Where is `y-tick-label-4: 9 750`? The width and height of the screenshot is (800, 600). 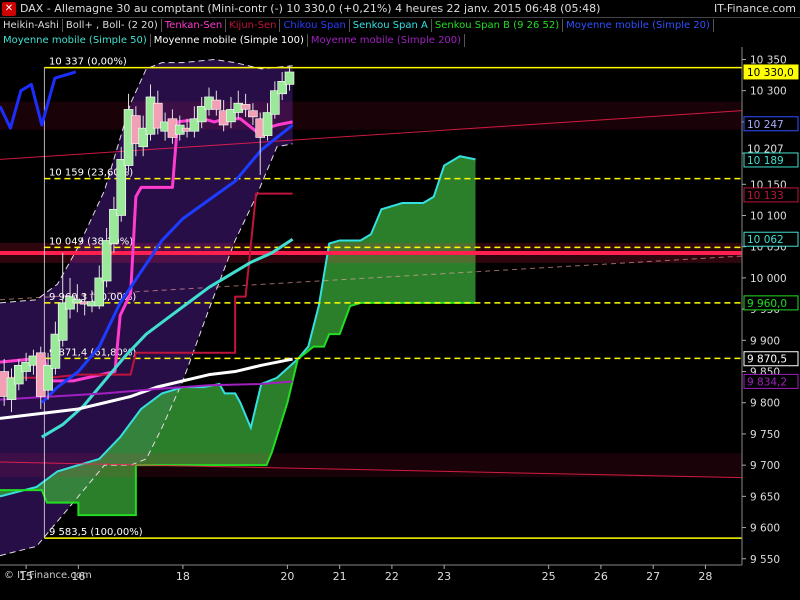
y-tick-label-4: 9 750 is located at coordinates (765, 435).